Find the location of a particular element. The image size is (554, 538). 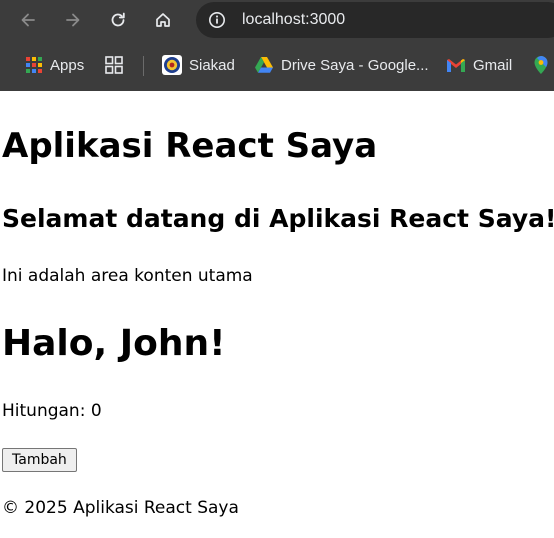

add-button: Tambah is located at coordinates (39, 460).